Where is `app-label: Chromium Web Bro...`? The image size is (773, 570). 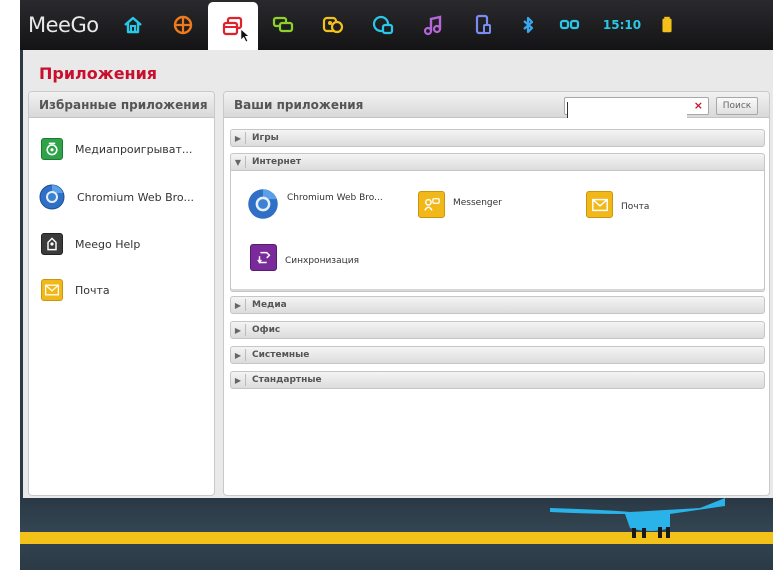 app-label: Chromium Web Bro... is located at coordinates (335, 198).